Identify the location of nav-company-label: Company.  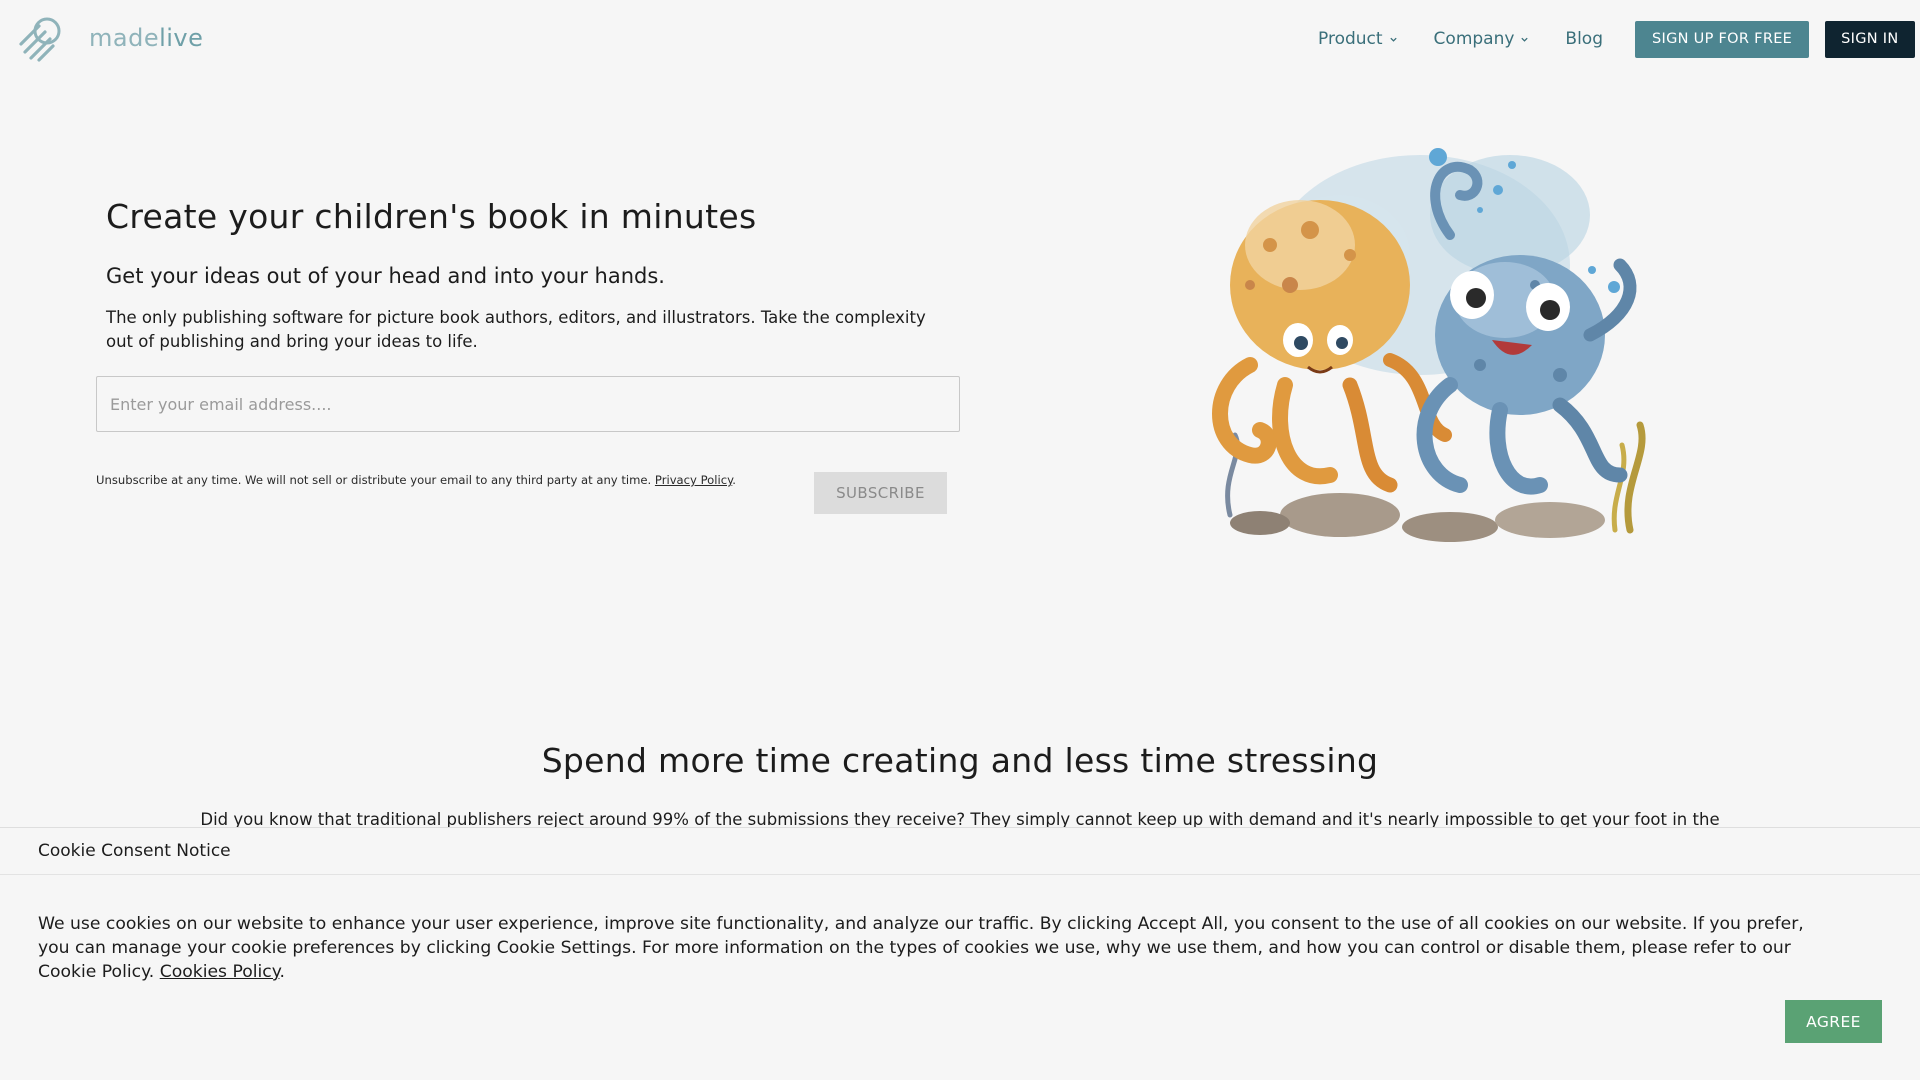
(1474, 39).